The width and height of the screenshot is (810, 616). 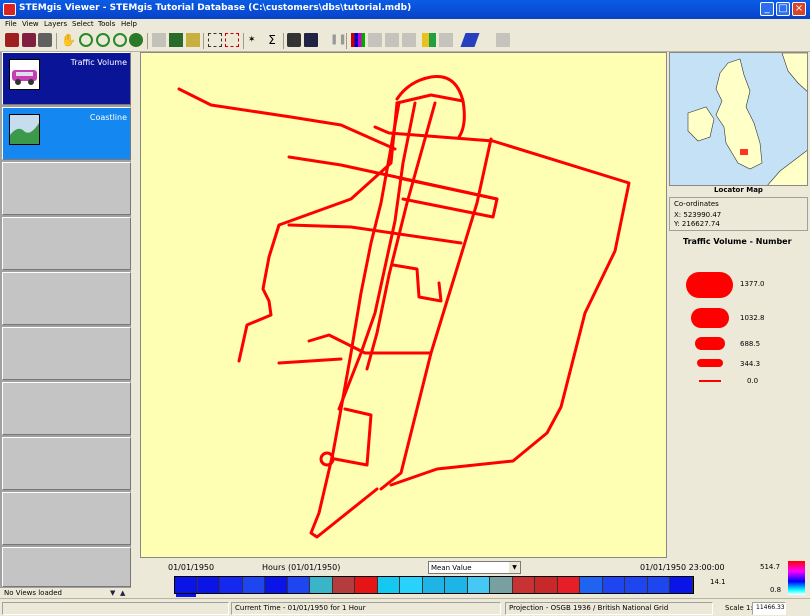 I want to click on play-icon, so click(x=311, y=40).